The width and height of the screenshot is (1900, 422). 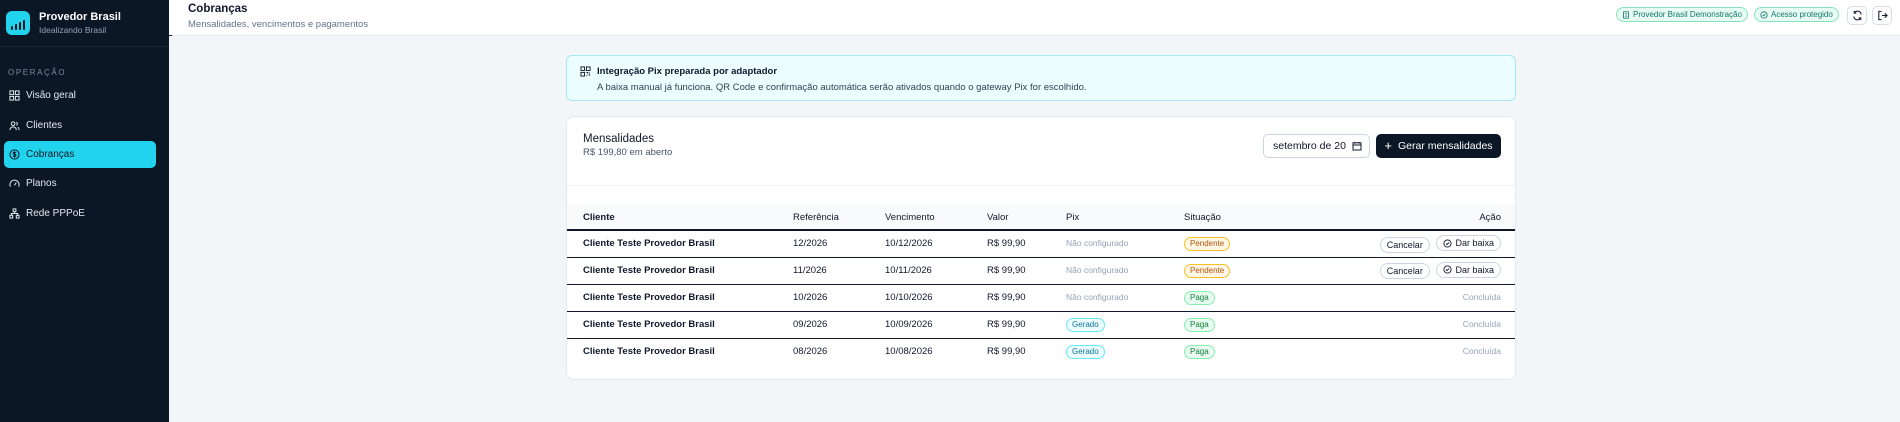 What do you see at coordinates (218, 9) in the screenshot?
I see `page-title: Cobranças` at bounding box center [218, 9].